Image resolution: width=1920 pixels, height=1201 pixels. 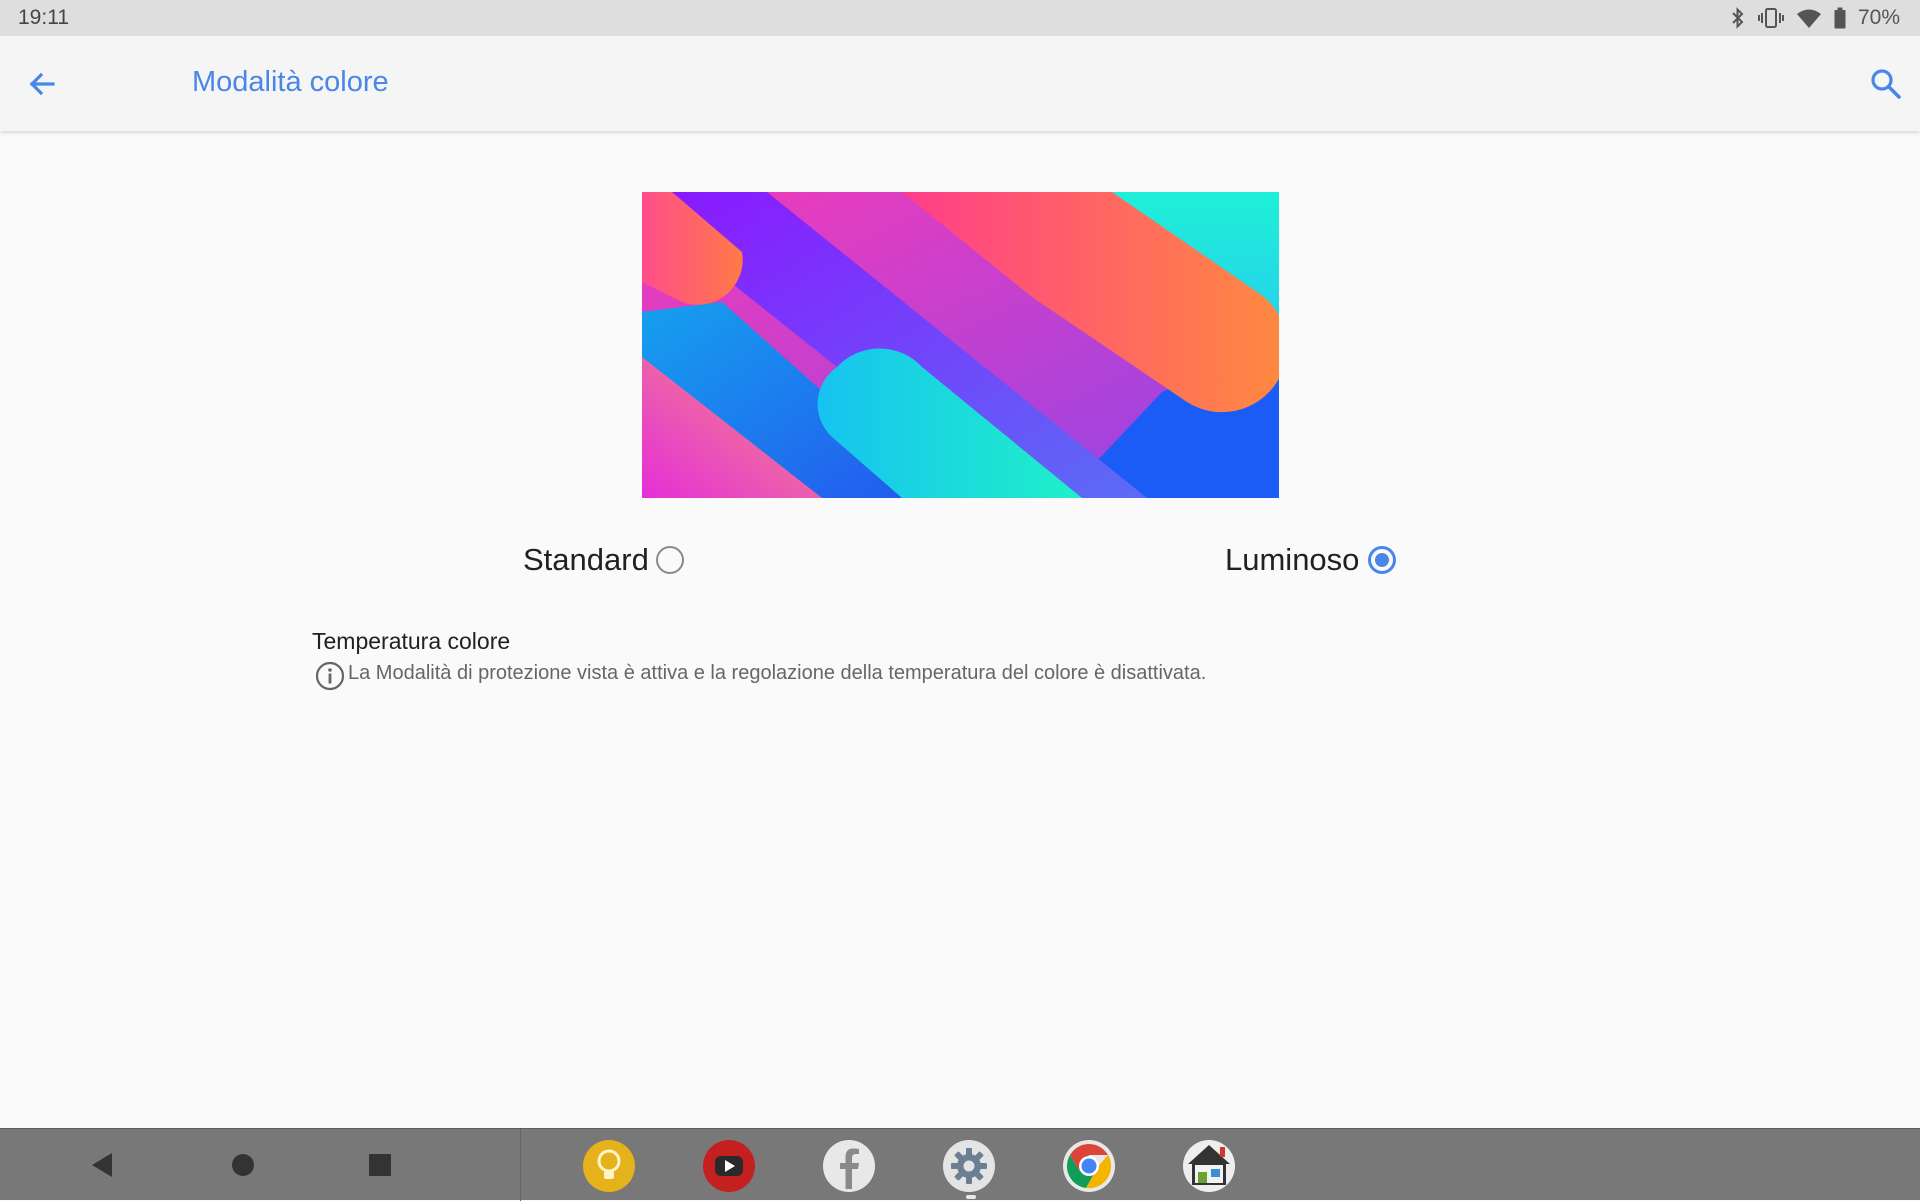 I want to click on navigation-bar, so click(x=960, y=1164).